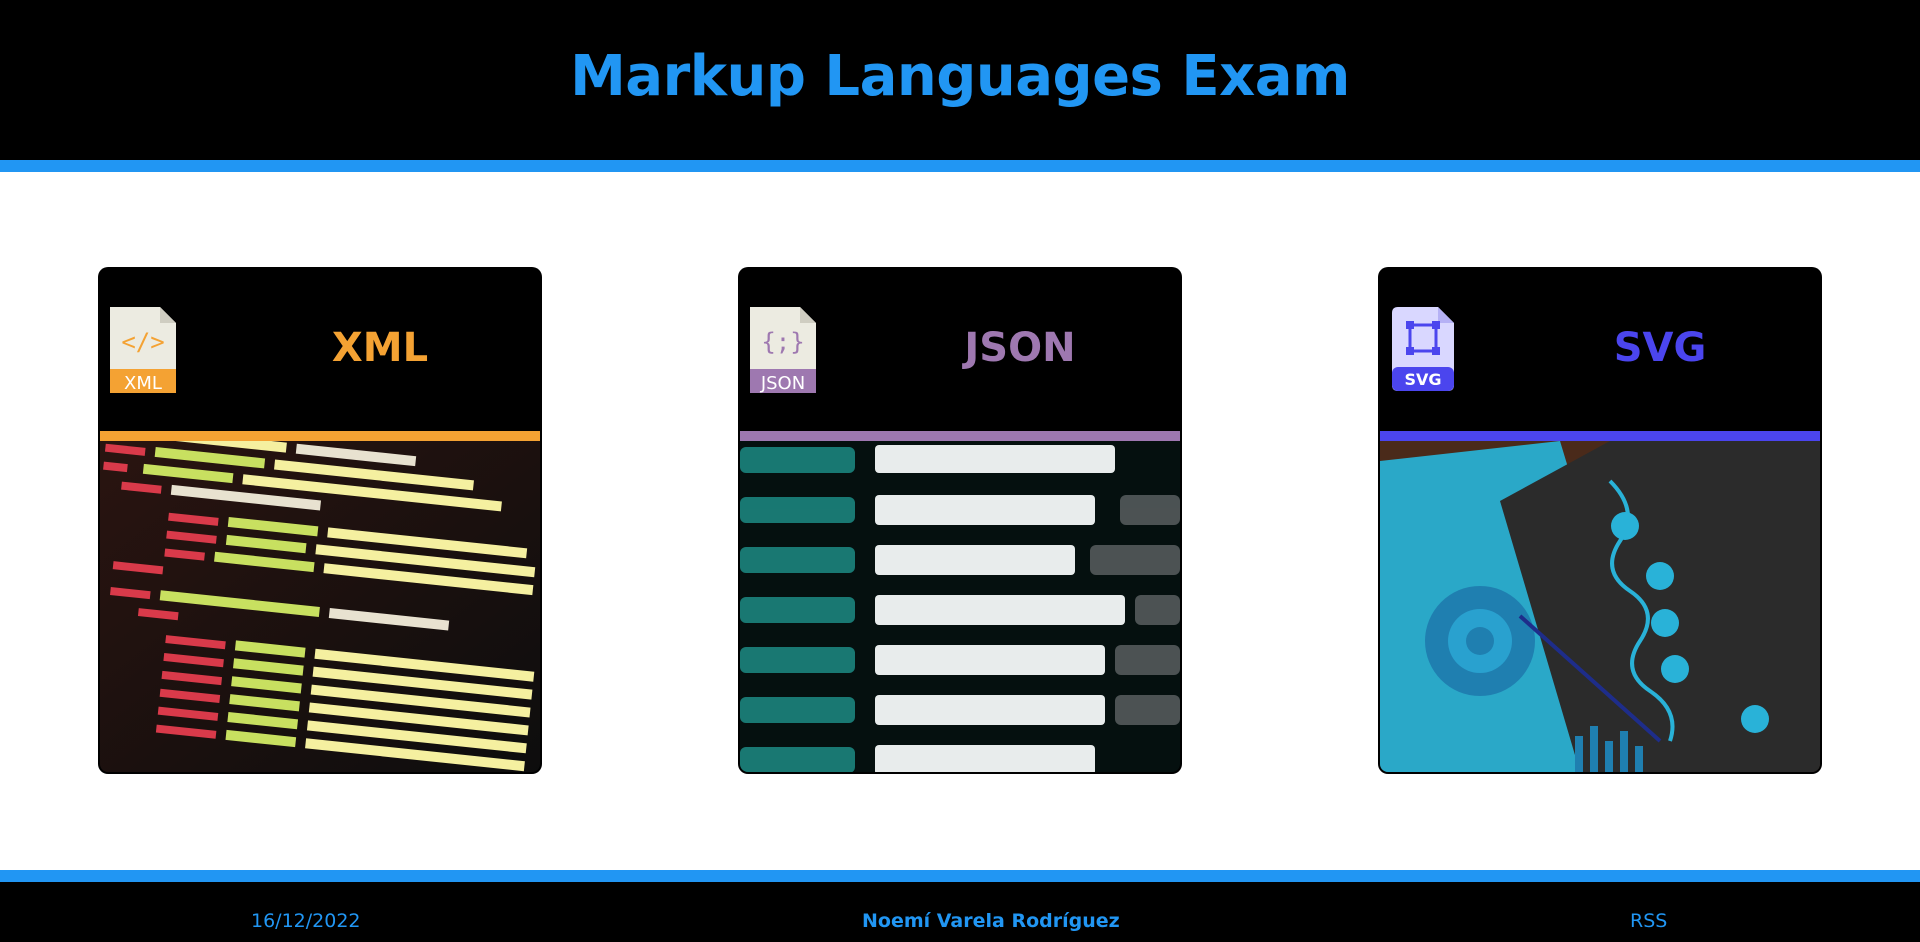  I want to click on card-header: {;} JSON JSON, so click(960, 349).